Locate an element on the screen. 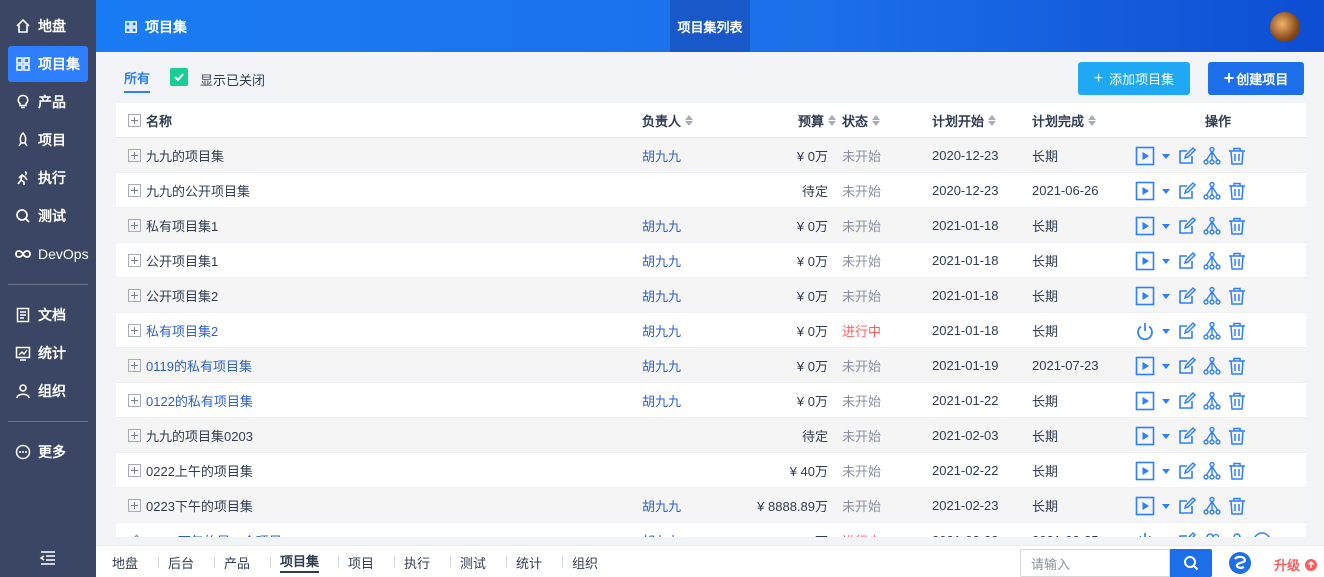 This screenshot has width=1324, height=577. program-name-link: 0223下午的另一个项目 is located at coordinates (215, 534).